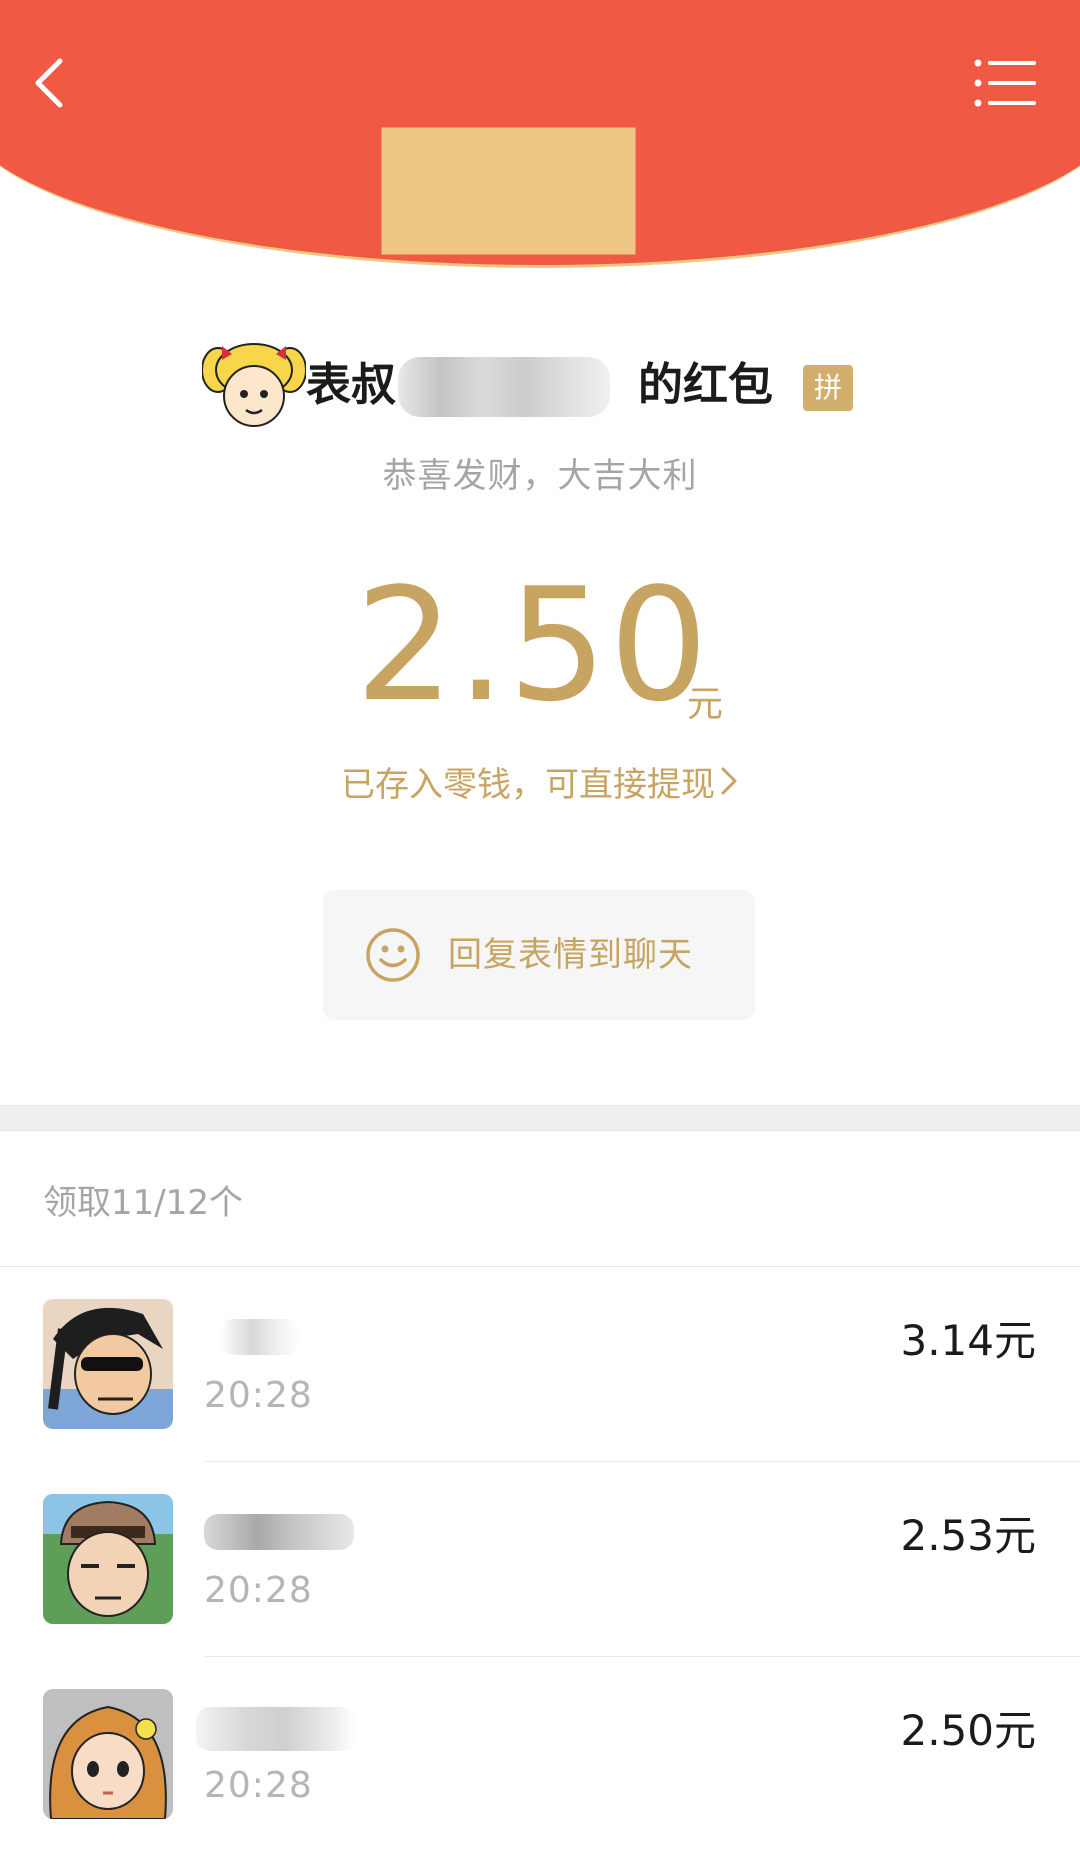 The width and height of the screenshot is (1080, 1852). What do you see at coordinates (540, 1364) in the screenshot?
I see `list-item: 20:28 3.14元` at bounding box center [540, 1364].